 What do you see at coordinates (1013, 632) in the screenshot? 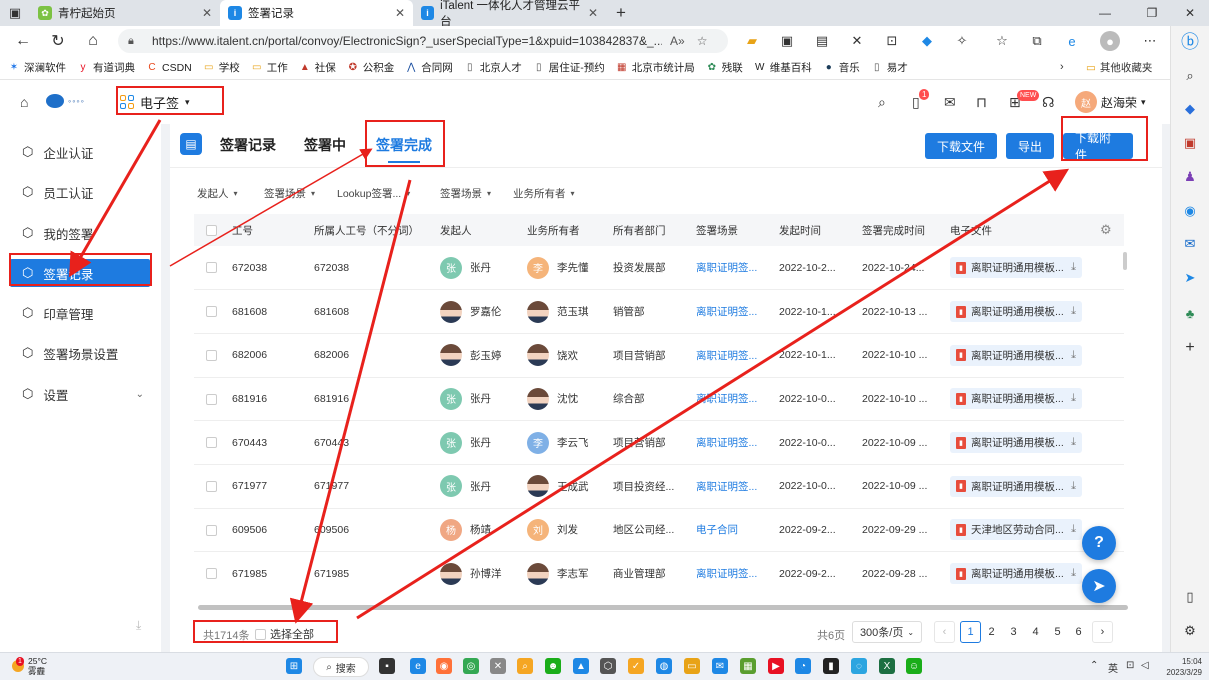
I see `page-3: 3` at bounding box center [1013, 632].